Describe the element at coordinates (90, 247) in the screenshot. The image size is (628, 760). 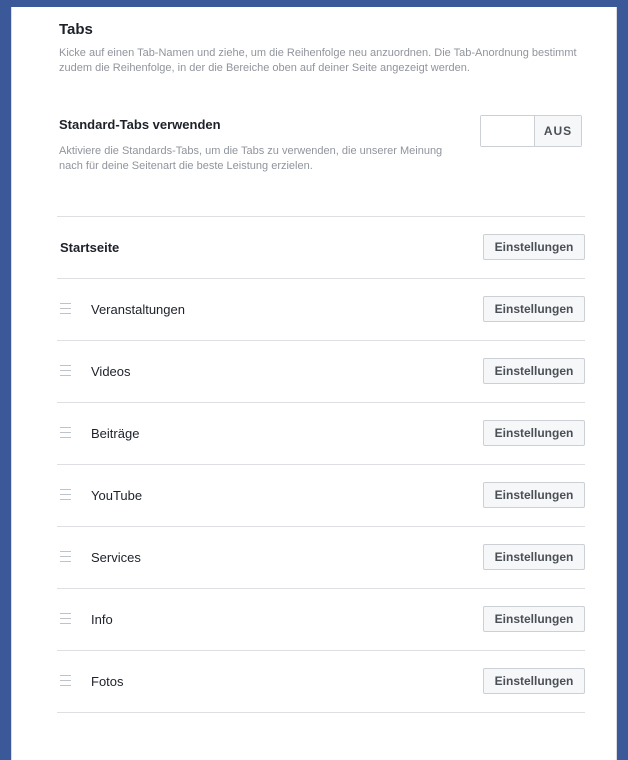
I see `tab-label: Startseite` at that location.